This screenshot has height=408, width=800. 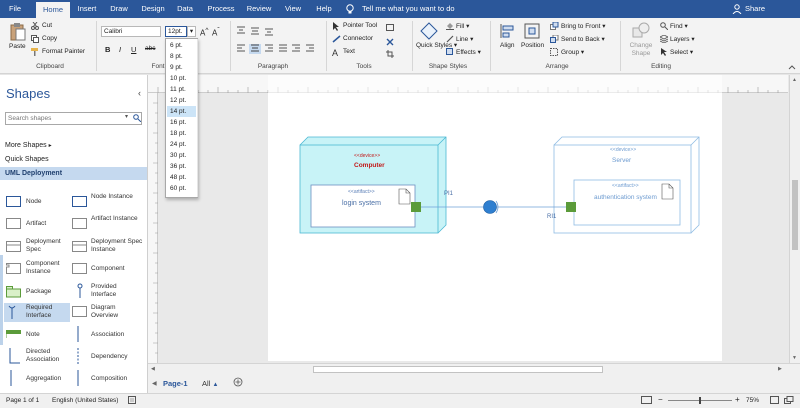 What do you see at coordinates (87, 9) in the screenshot?
I see `tab-insert: Insert` at bounding box center [87, 9].